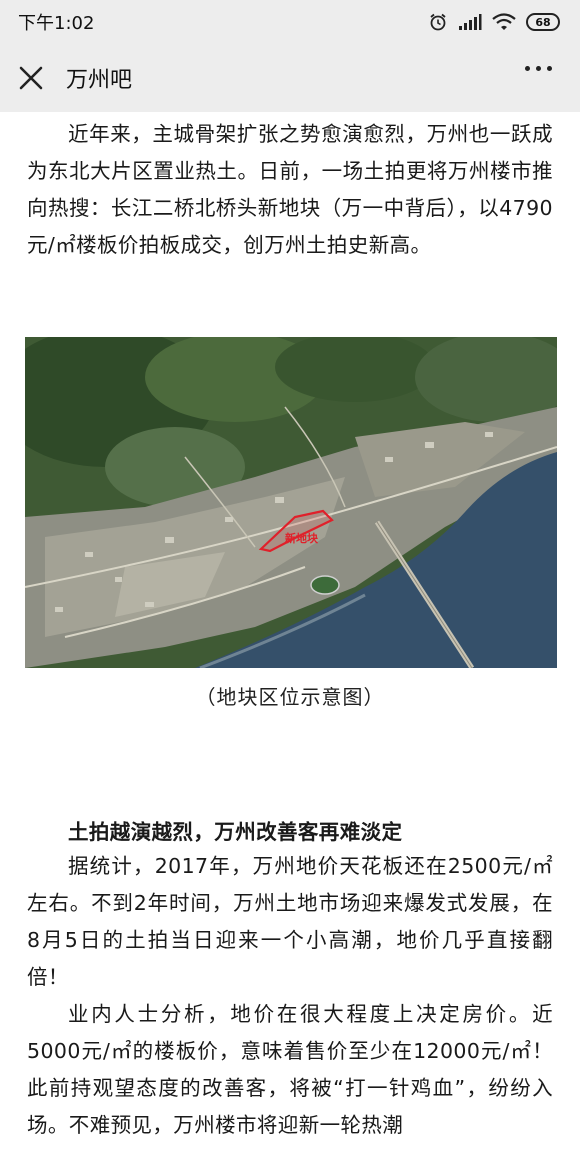  I want to click on page-title: 万州吧, so click(99, 80).